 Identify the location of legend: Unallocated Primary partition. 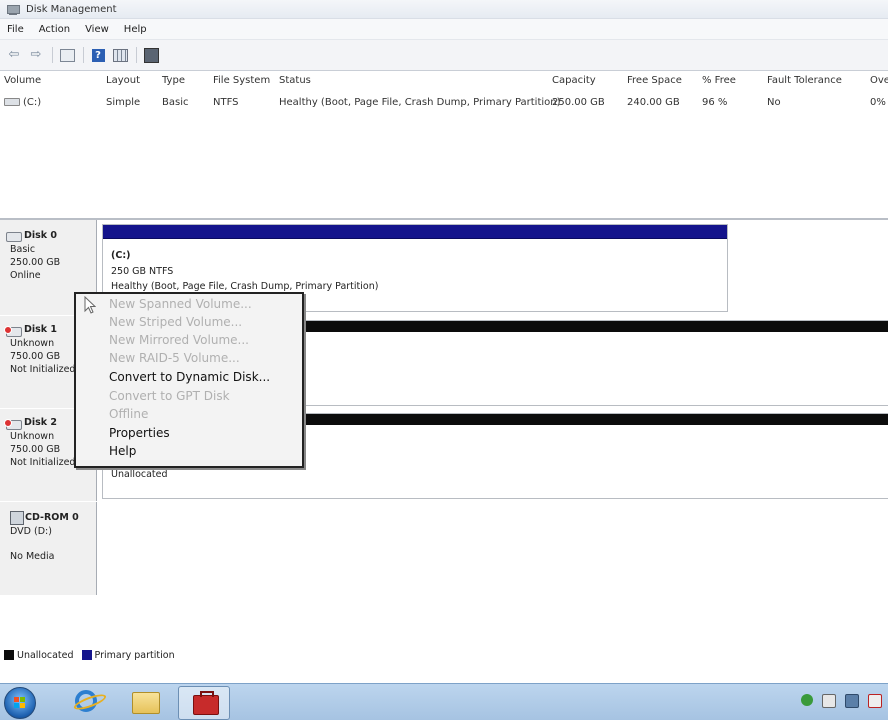
(444, 655).